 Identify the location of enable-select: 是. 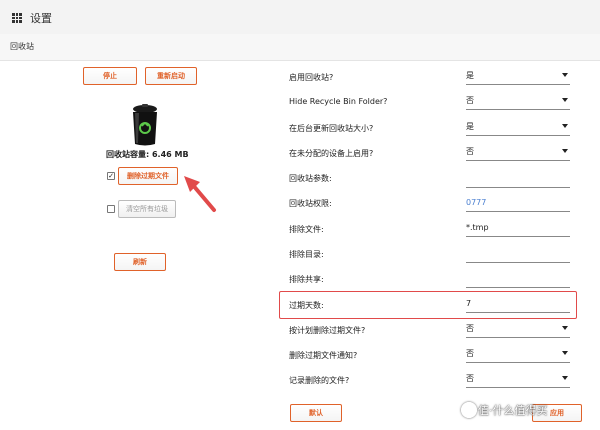
(518, 77).